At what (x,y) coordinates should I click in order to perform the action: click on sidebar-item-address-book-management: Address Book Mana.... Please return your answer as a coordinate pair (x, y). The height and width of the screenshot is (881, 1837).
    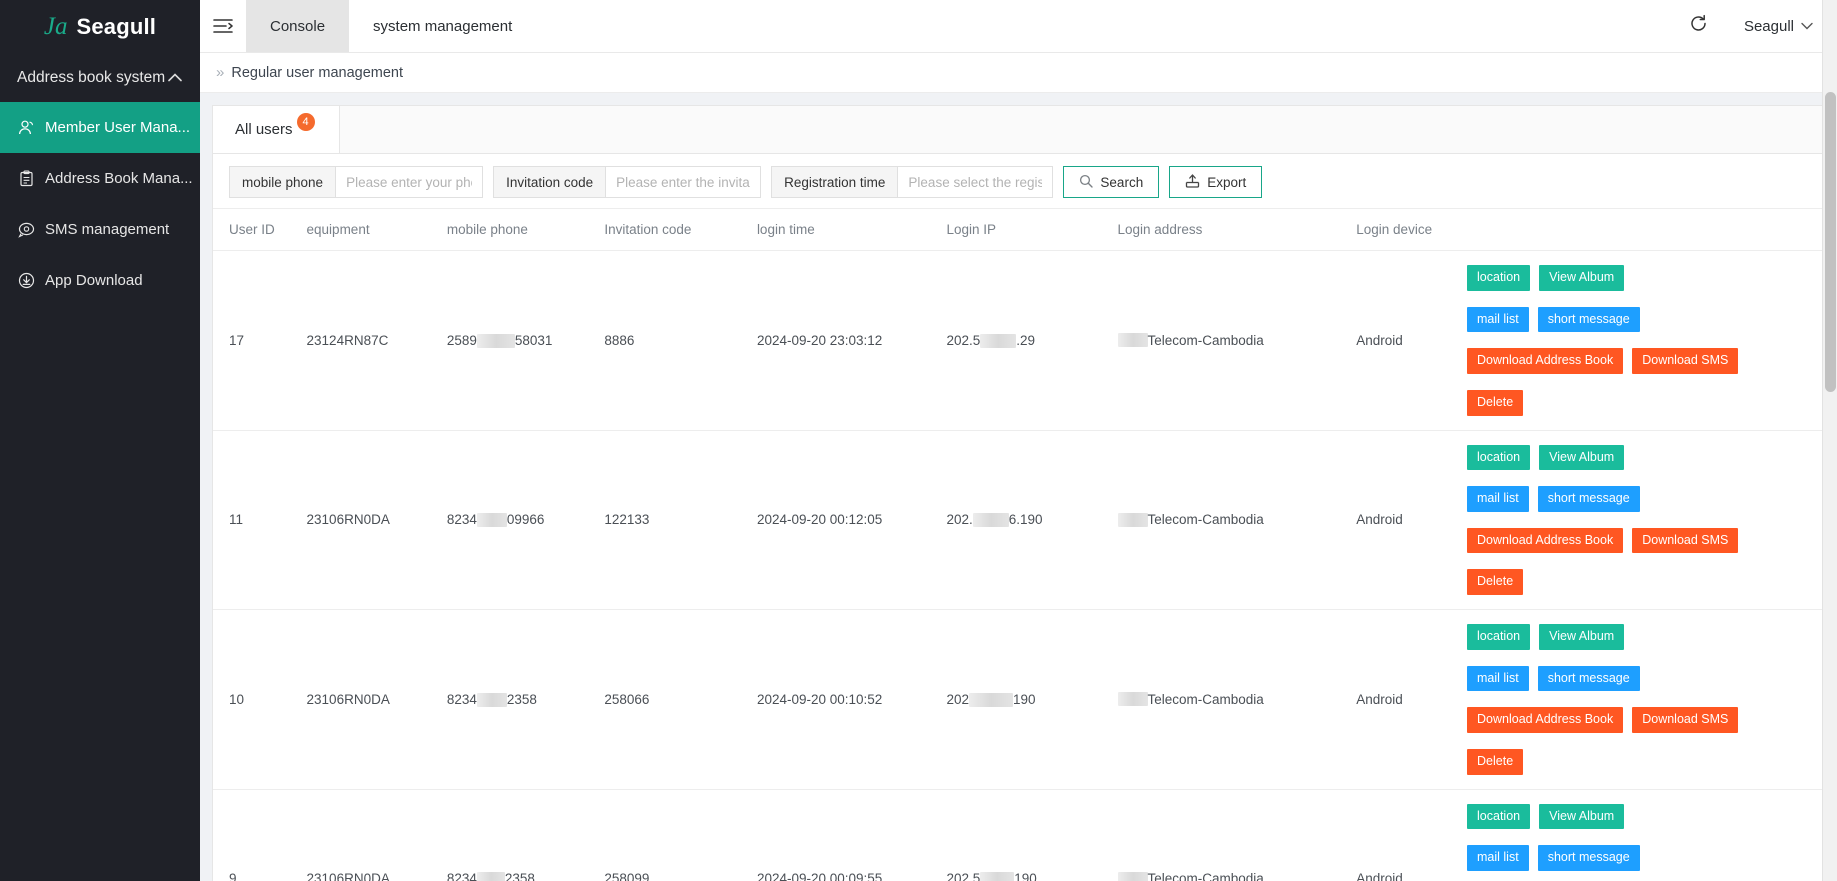
    Looking at the image, I should click on (100, 178).